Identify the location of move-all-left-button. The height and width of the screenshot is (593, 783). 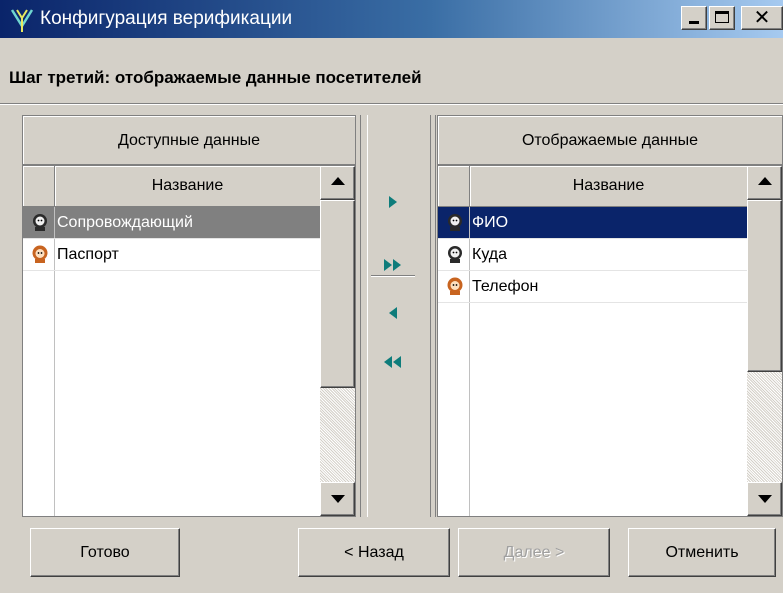
(393, 363).